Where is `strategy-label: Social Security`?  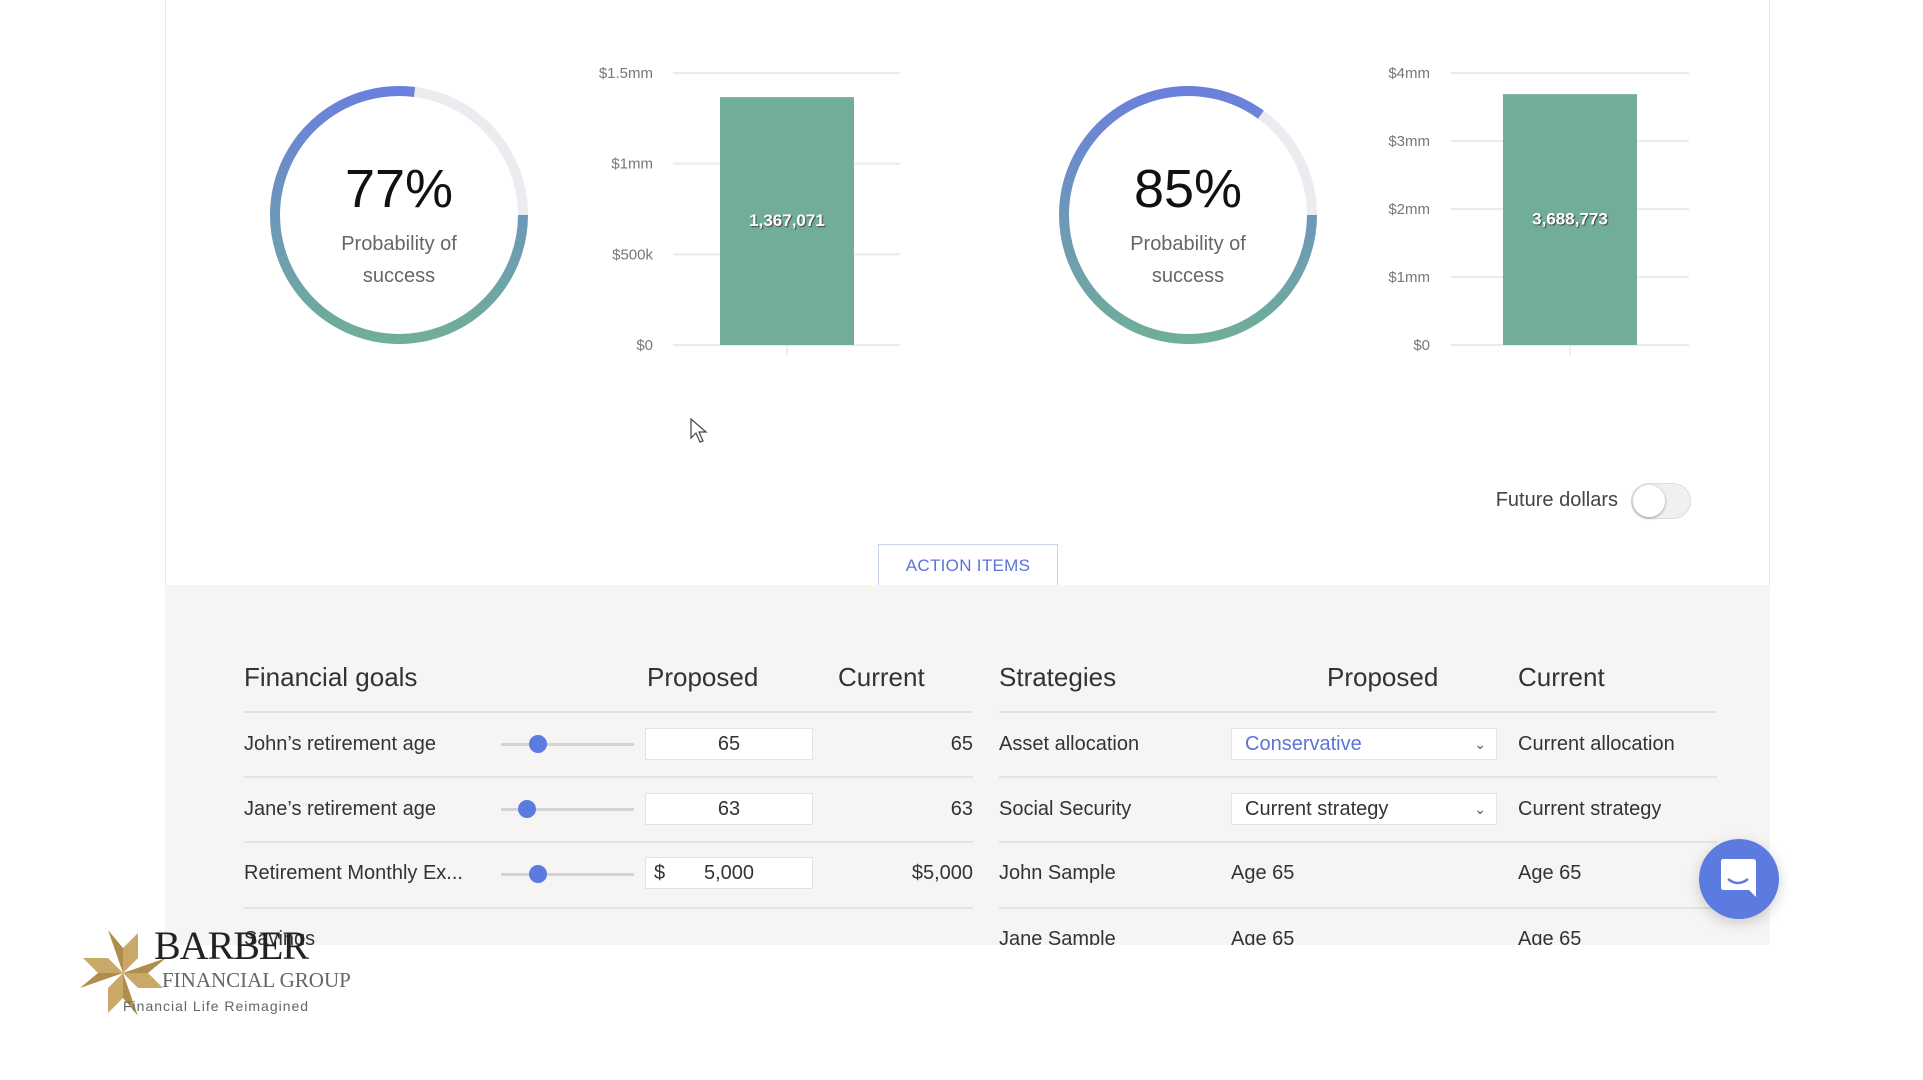
strategy-label: Social Security is located at coordinates (1065, 809).